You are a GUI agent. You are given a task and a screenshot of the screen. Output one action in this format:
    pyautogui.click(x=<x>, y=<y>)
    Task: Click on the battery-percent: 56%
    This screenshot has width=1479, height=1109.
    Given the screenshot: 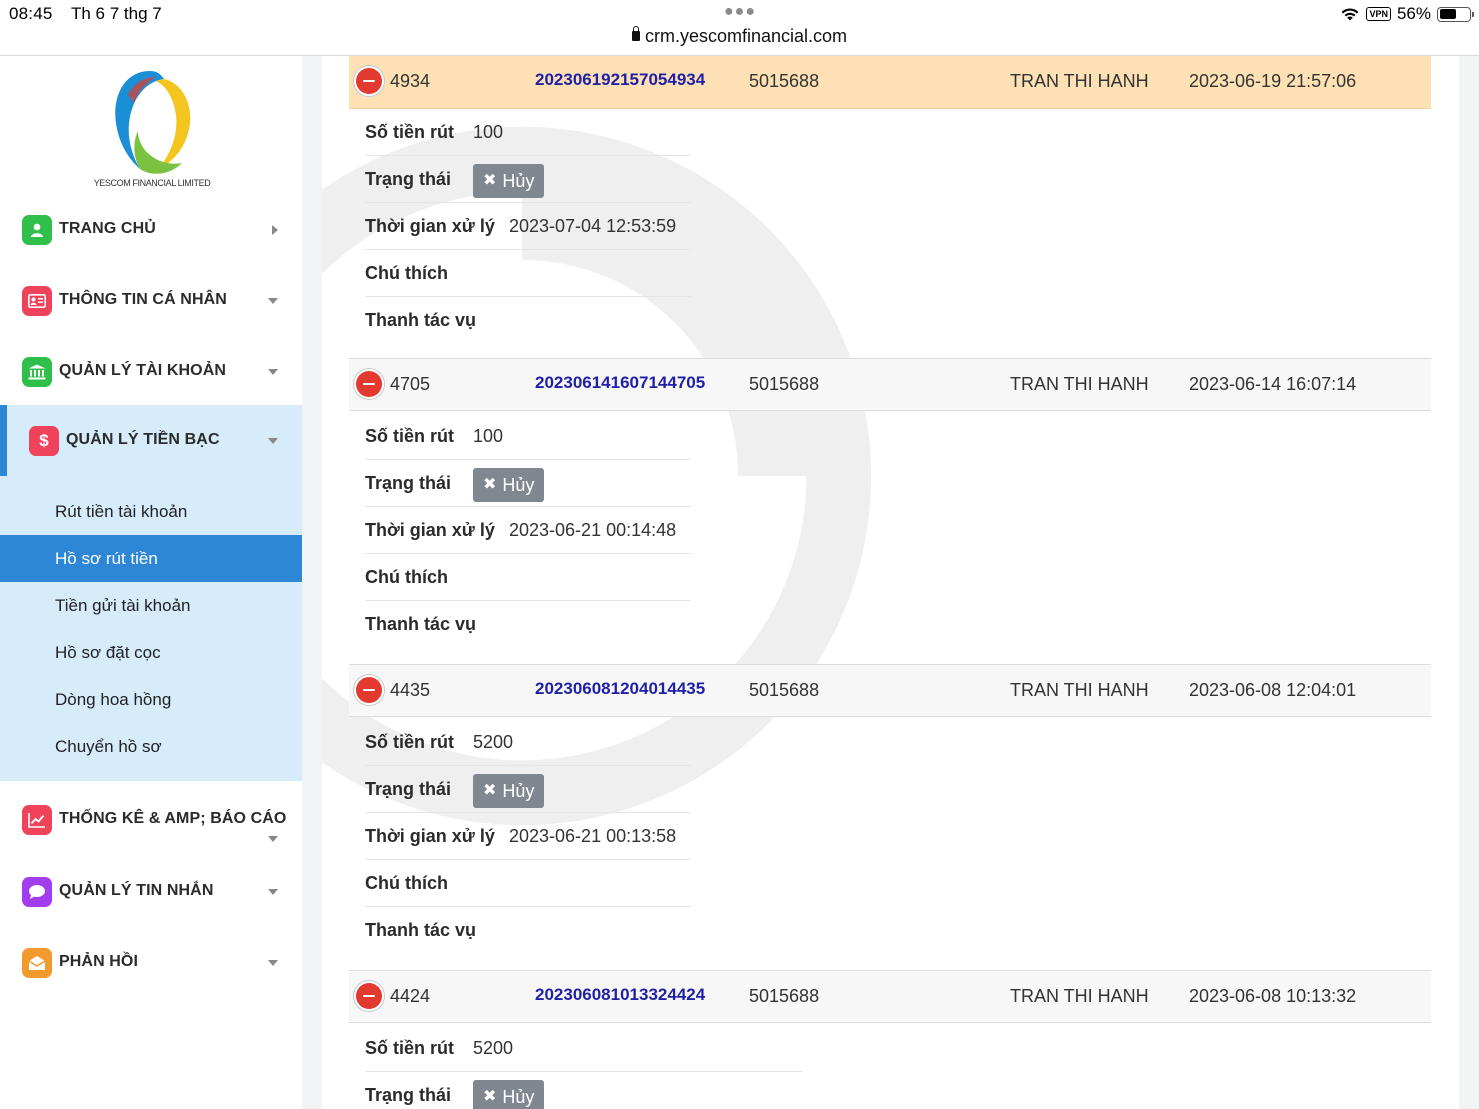 What is the action you would take?
    pyautogui.click(x=1413, y=13)
    